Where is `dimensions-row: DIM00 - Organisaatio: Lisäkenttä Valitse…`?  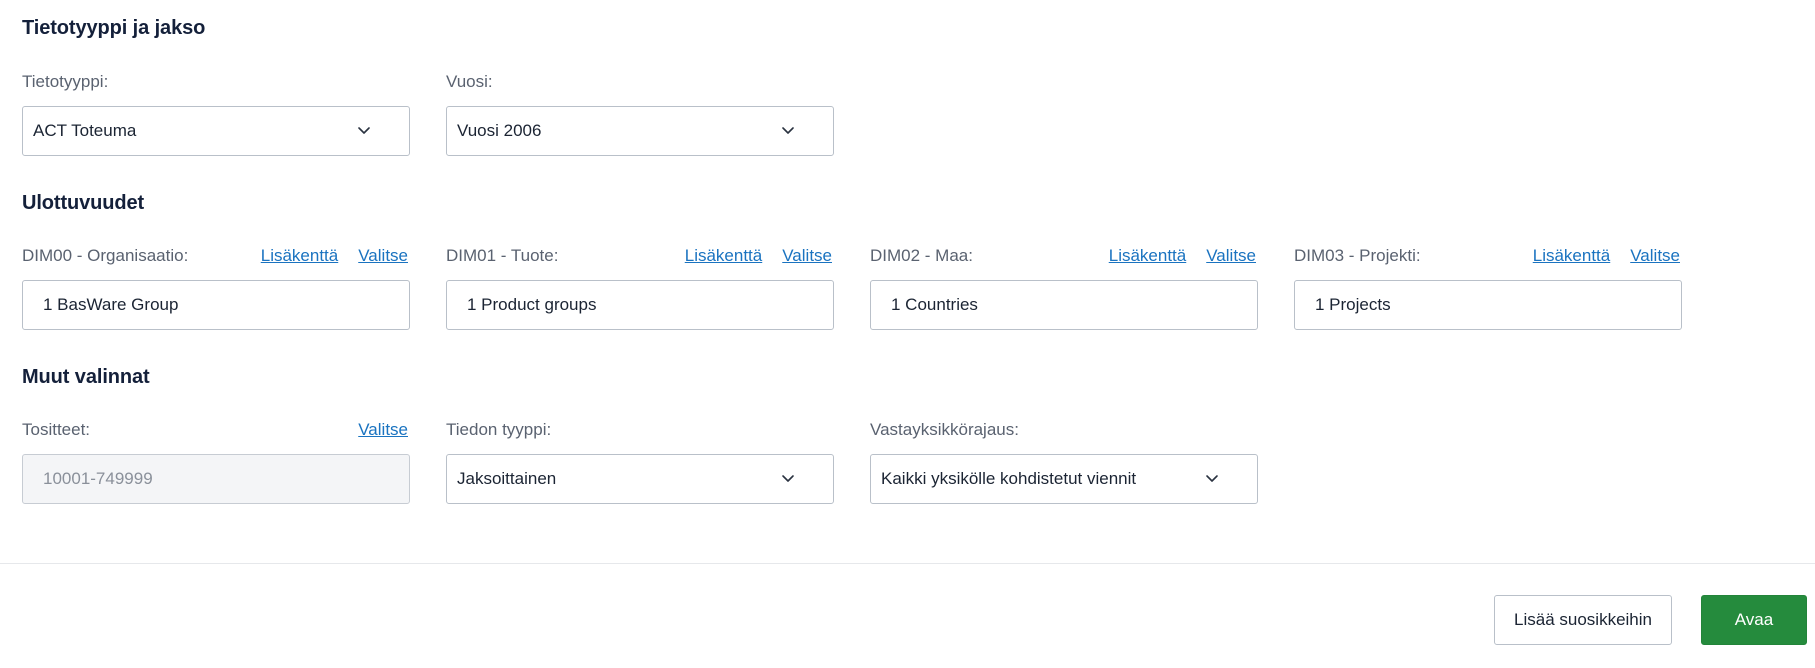
dimensions-row: DIM00 - Organisaatio: Lisäkenttä Valitse… is located at coordinates (852, 287).